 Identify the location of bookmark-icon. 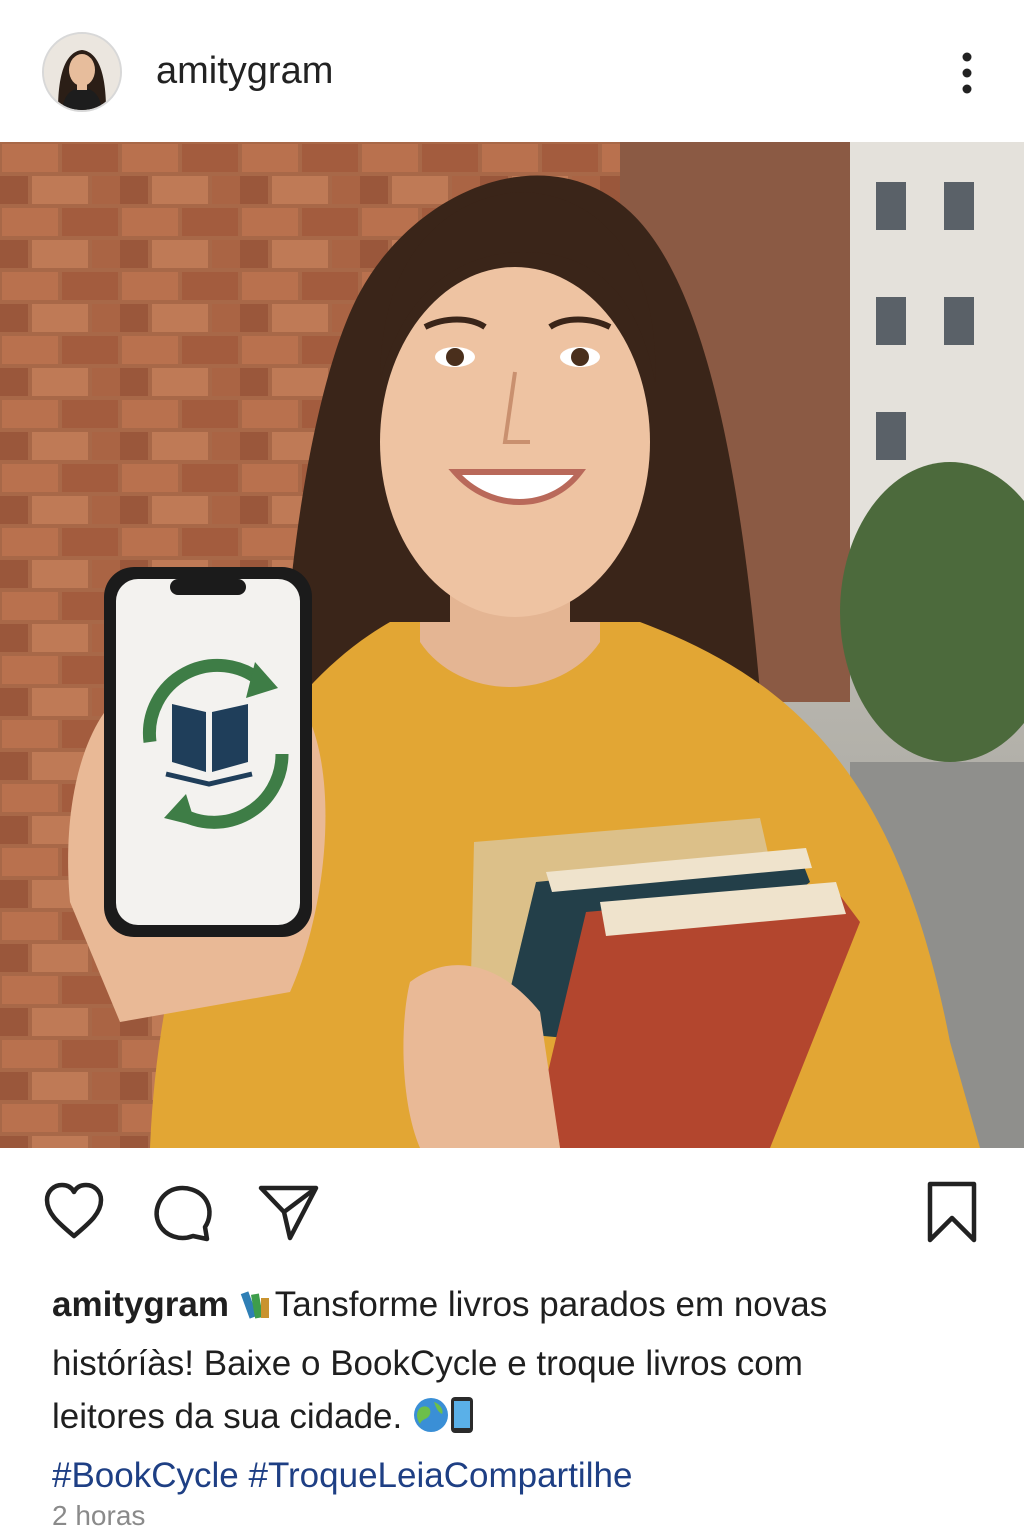
(952, 1212).